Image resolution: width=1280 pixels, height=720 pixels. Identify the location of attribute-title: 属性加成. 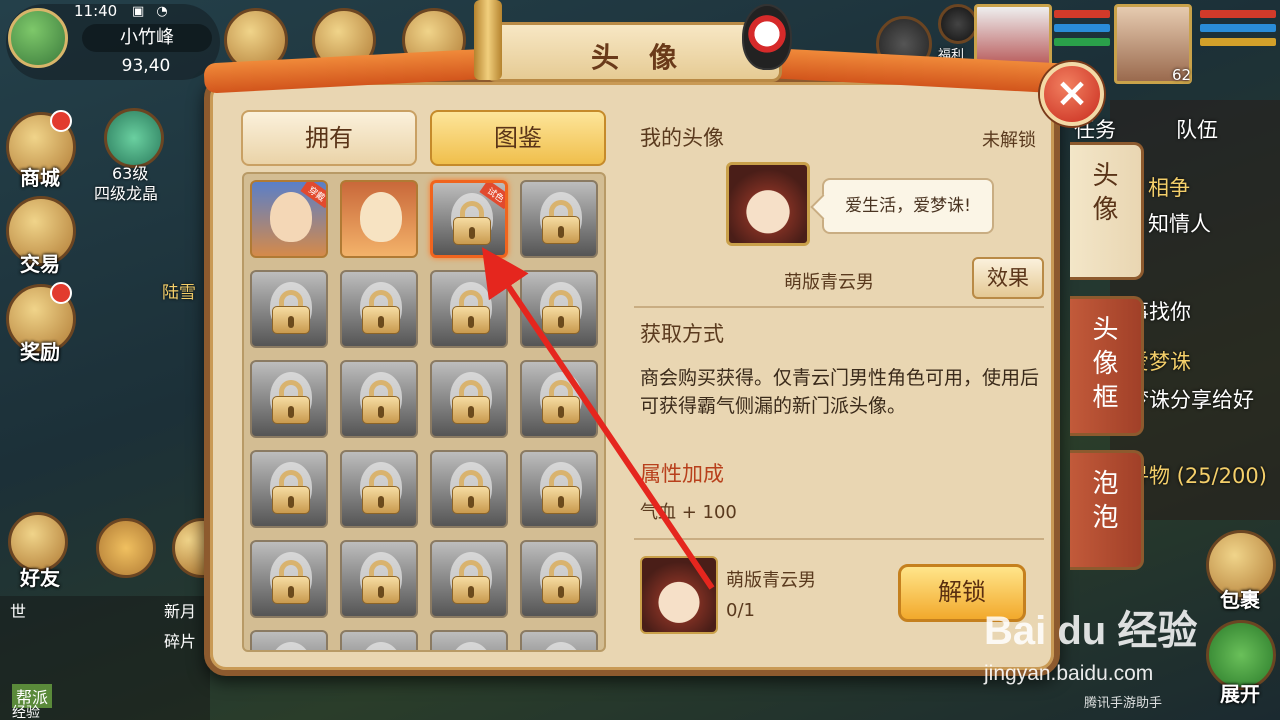
(682, 474).